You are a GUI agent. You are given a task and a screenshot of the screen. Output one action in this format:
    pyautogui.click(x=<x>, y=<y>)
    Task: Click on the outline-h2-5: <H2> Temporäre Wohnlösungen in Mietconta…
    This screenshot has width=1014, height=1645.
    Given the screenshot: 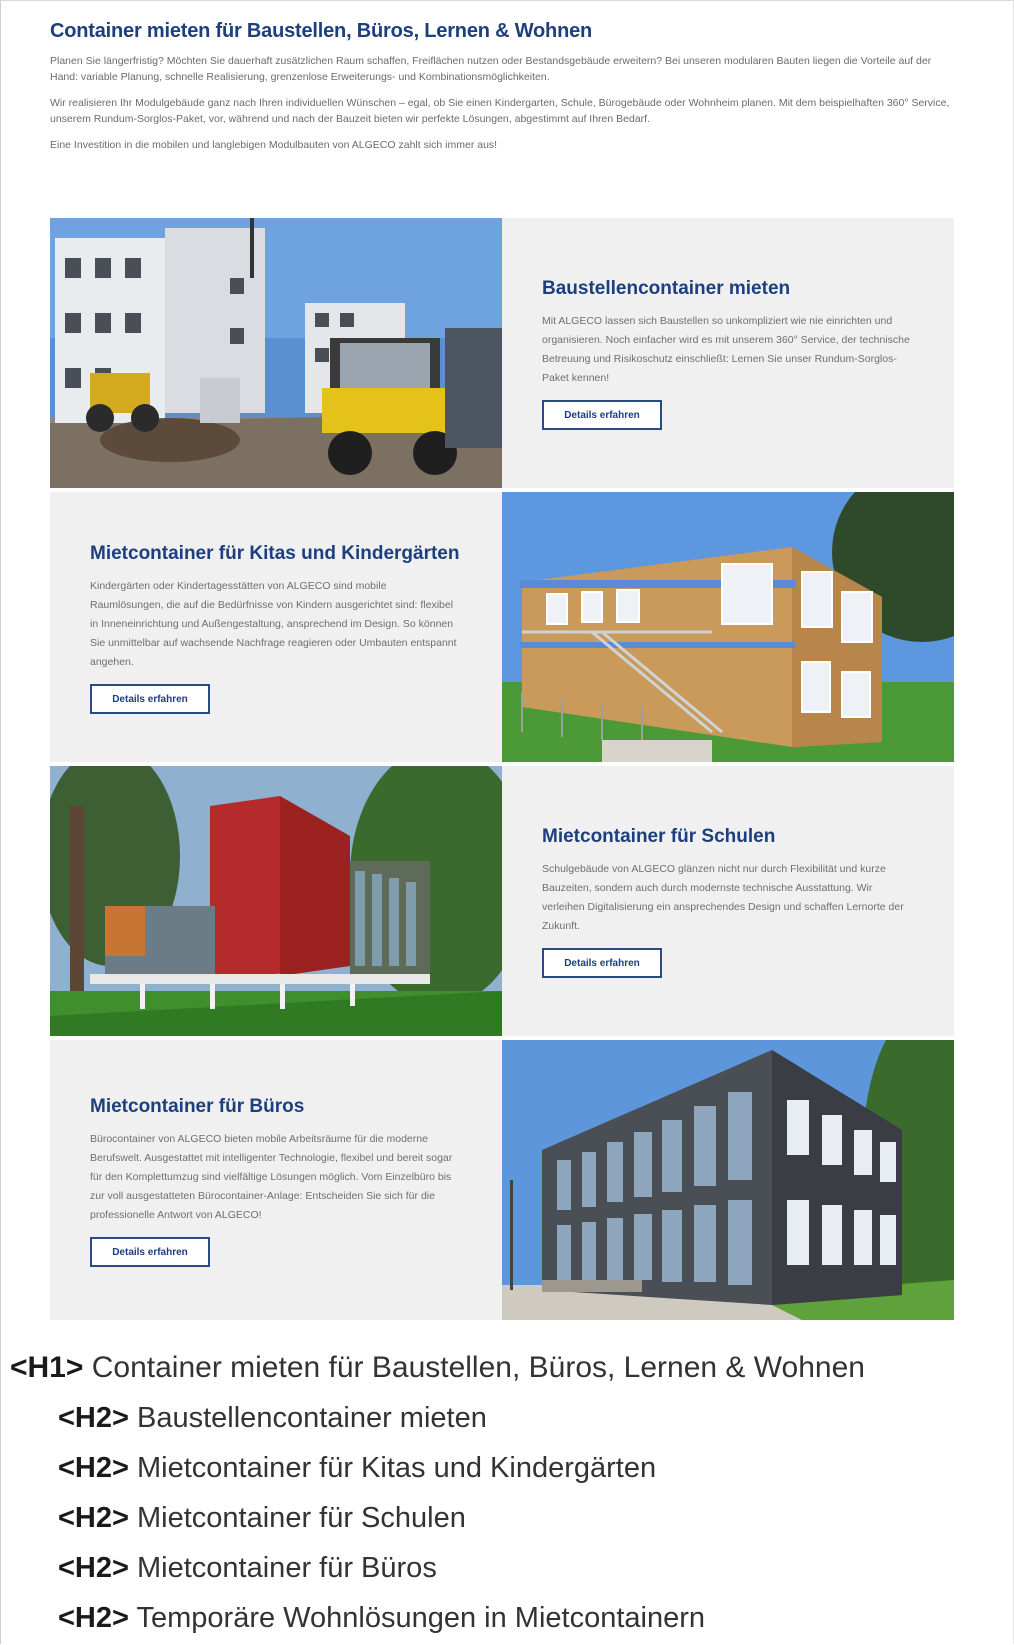 What is the action you would take?
    pyautogui.click(x=510, y=1618)
    